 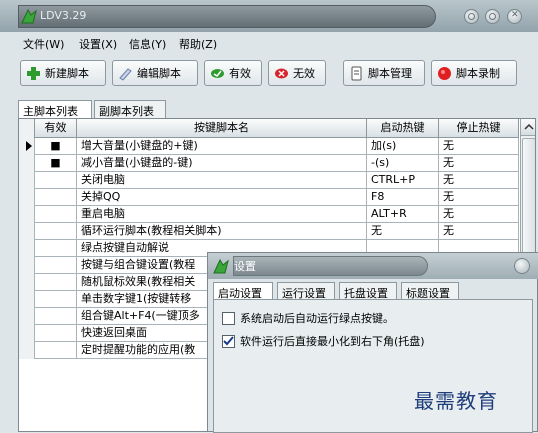 I want to click on option-minimize-tray: 软件运行后直接最小化到右下角(托盘), so click(x=323, y=341).